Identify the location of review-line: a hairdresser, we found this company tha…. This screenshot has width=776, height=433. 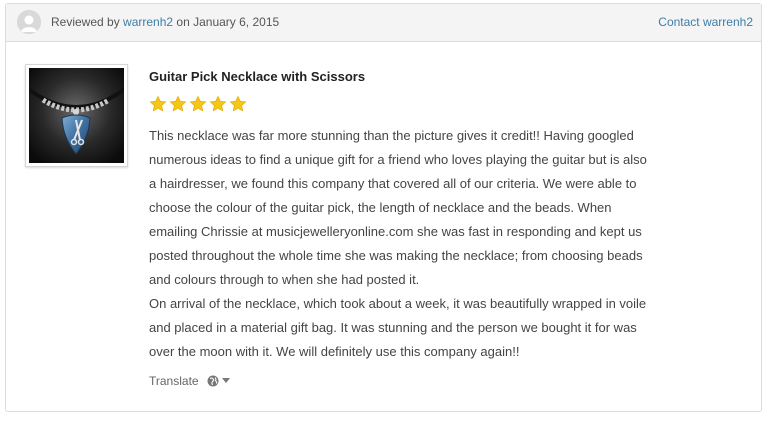
(393, 183).